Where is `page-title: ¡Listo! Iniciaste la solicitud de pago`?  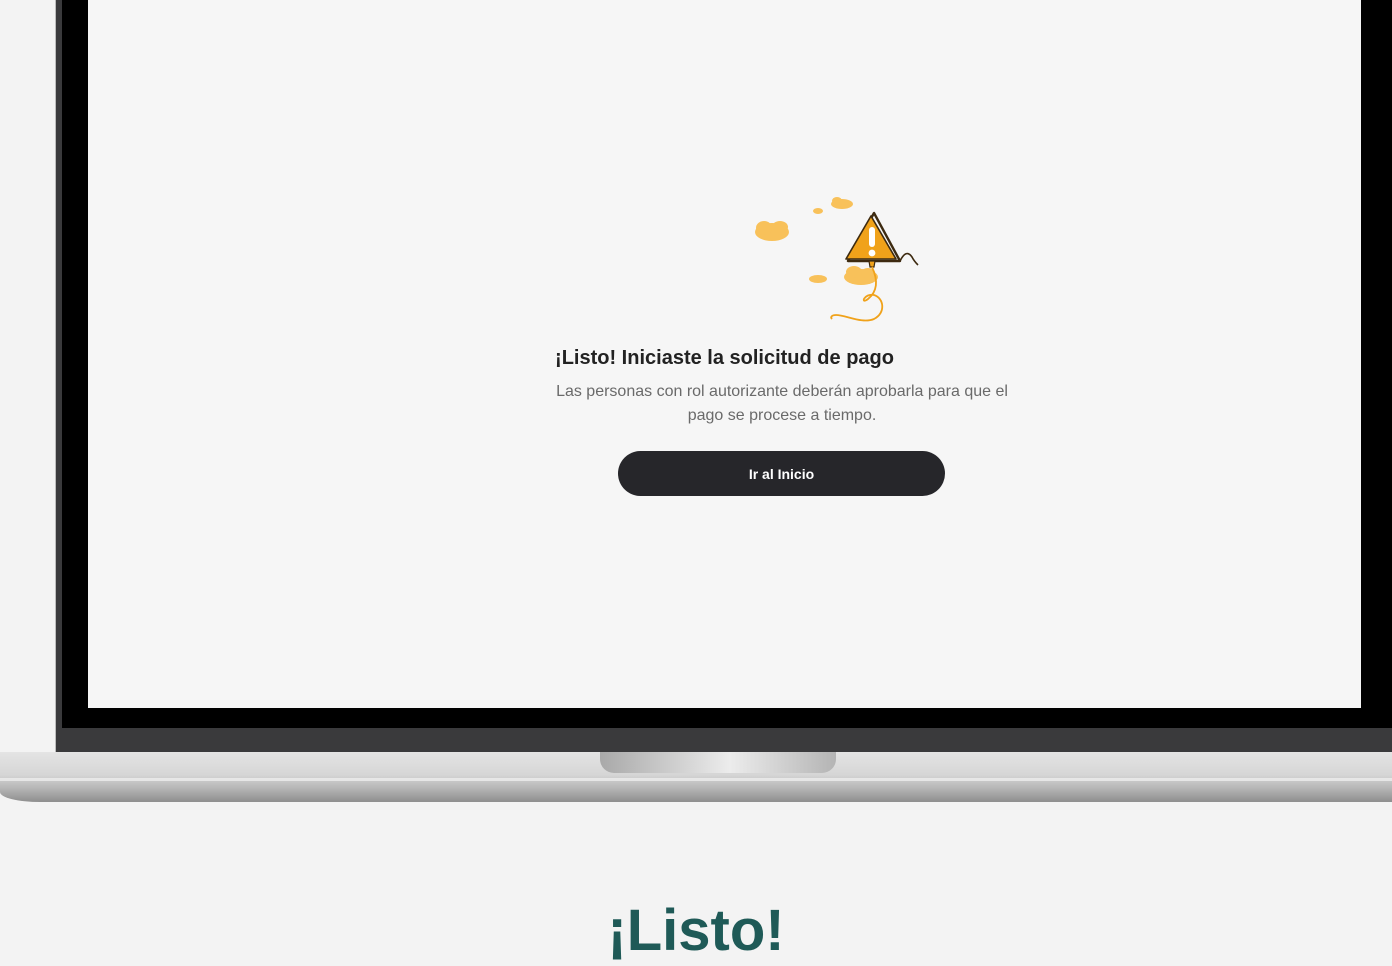
page-title: ¡Listo! Iniciaste la solicitud de pago is located at coordinates (724, 358).